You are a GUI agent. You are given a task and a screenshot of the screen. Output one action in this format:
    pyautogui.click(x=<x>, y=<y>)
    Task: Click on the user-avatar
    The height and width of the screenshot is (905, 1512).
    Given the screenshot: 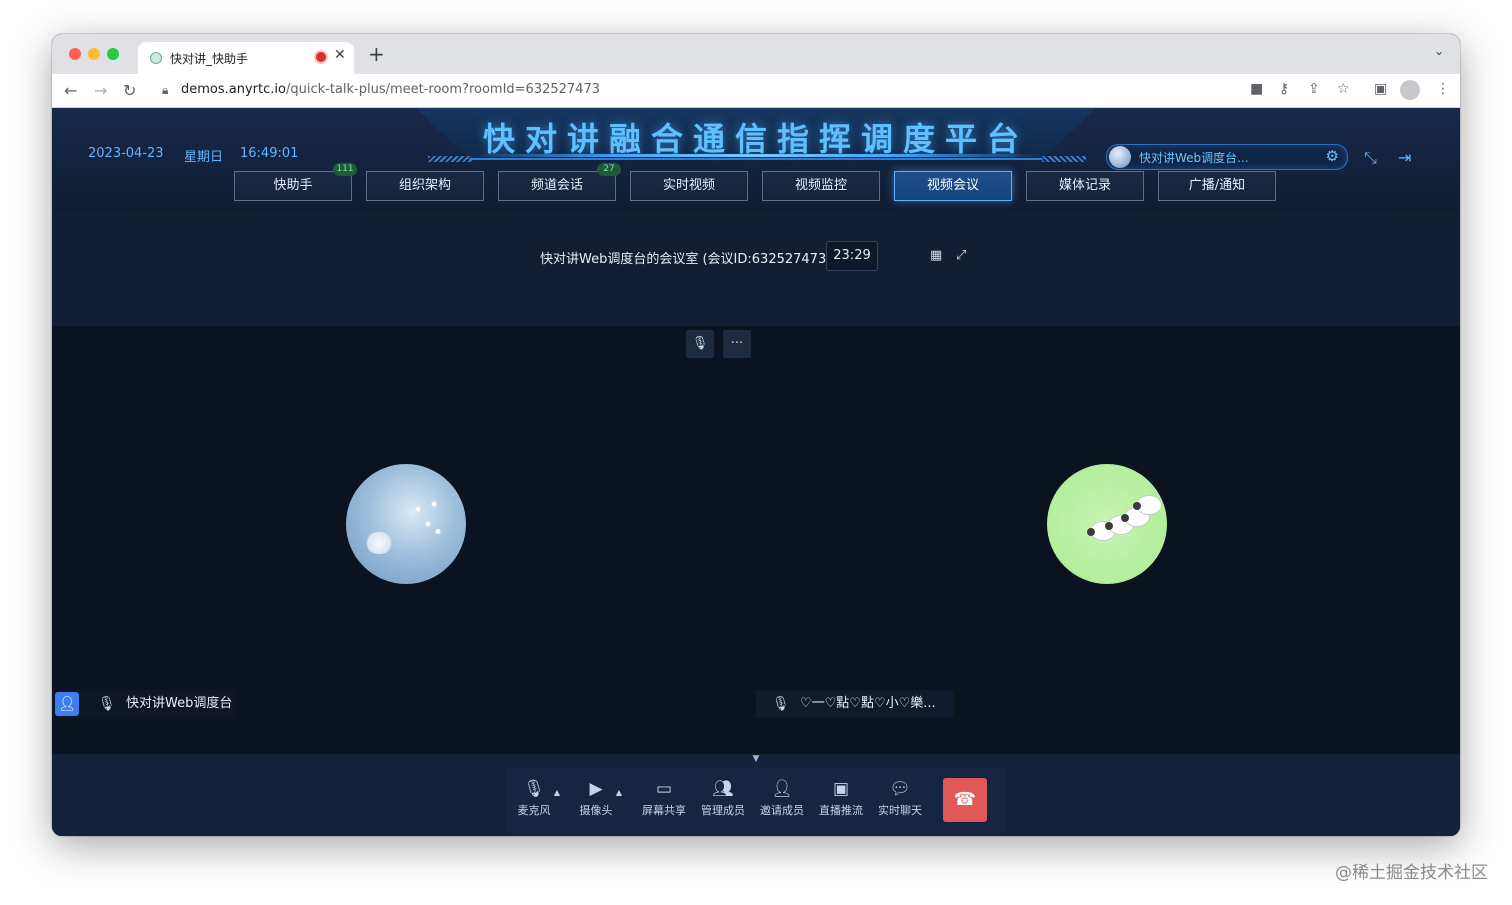 What is the action you would take?
    pyautogui.click(x=1120, y=157)
    